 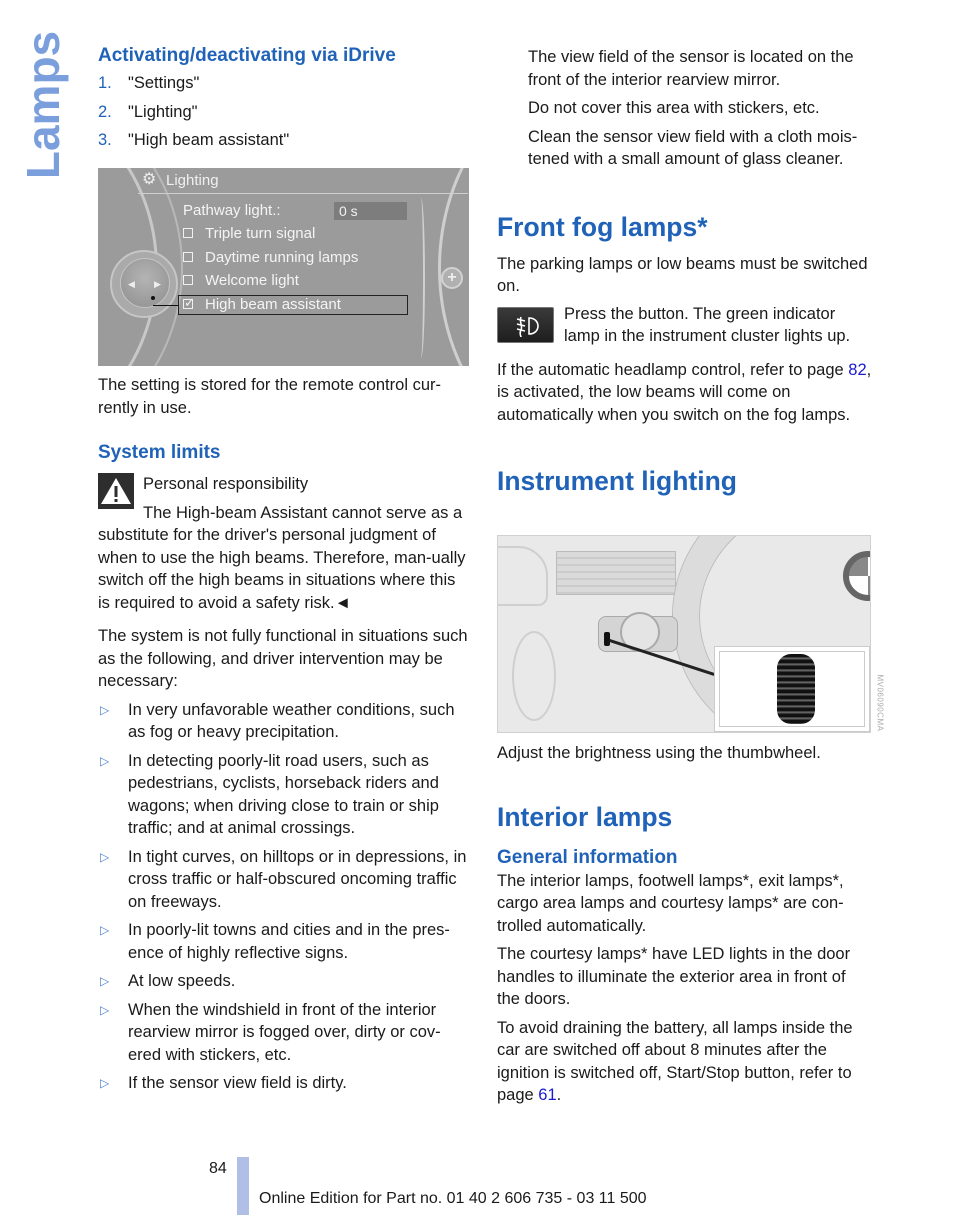 I want to click on thumbwheel-inset, so click(x=792, y=689).